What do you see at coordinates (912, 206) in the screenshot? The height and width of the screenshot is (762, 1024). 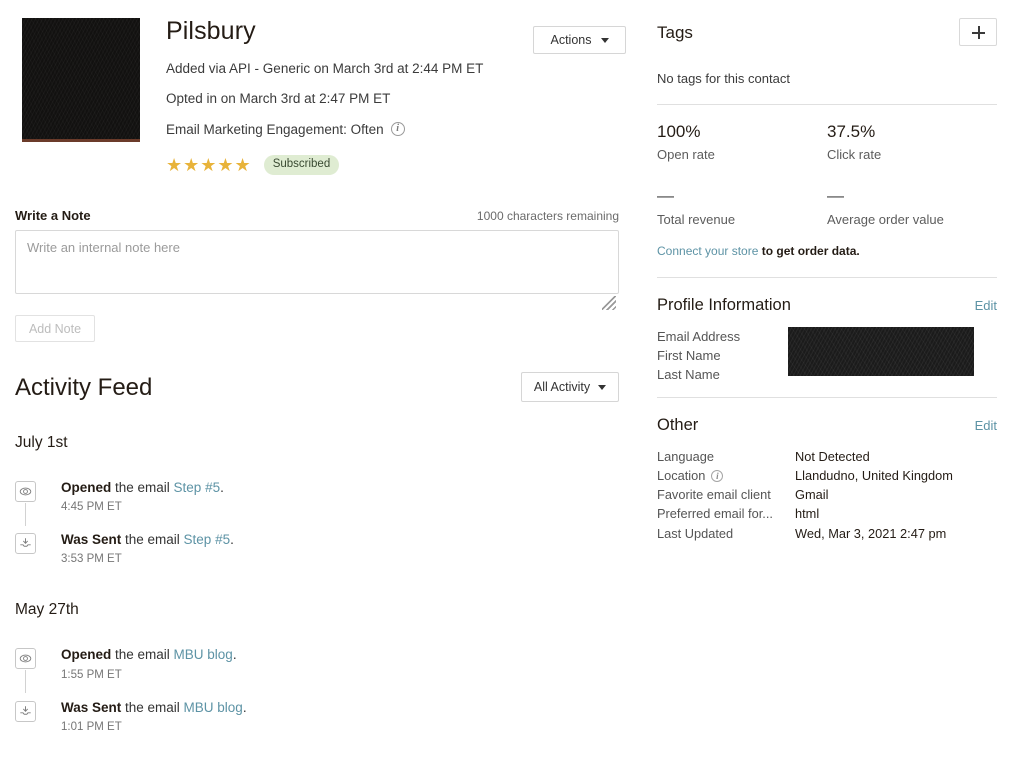 I see `stat-average-order-value: — Average order value` at bounding box center [912, 206].